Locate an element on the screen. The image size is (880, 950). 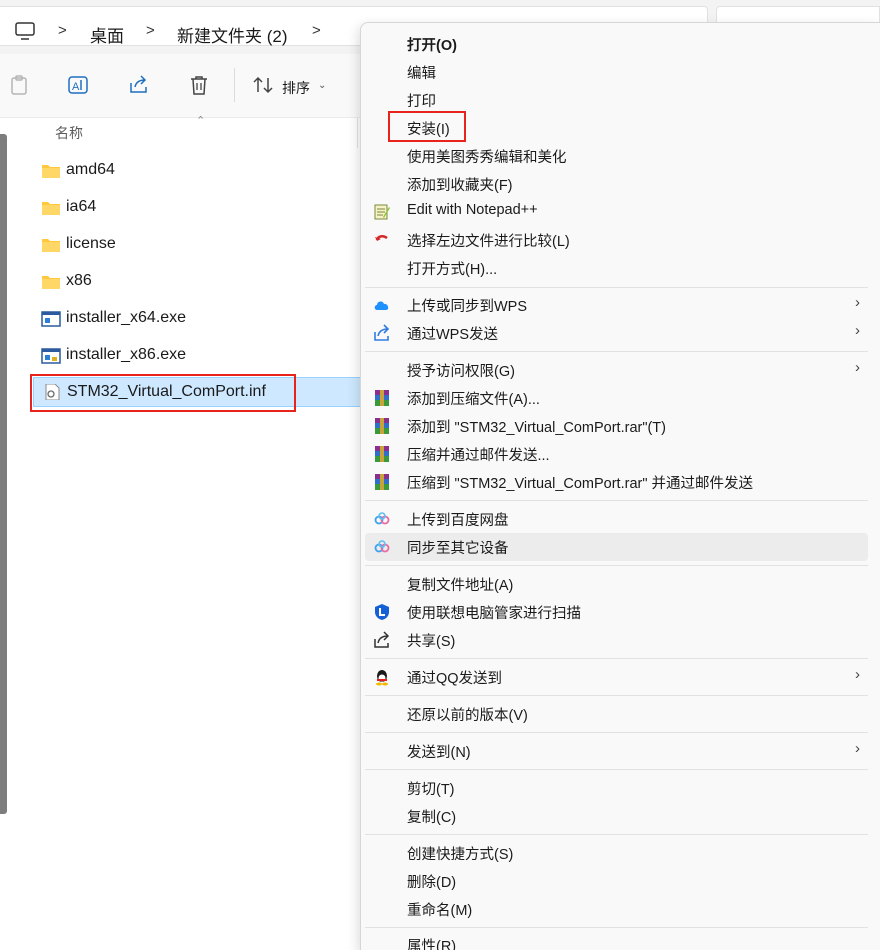
file-name: x86 is located at coordinates (79, 280).